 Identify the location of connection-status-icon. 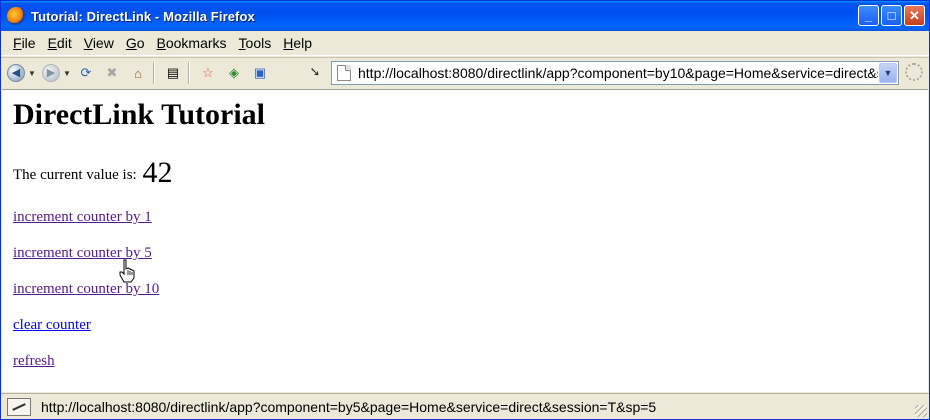
(19, 406).